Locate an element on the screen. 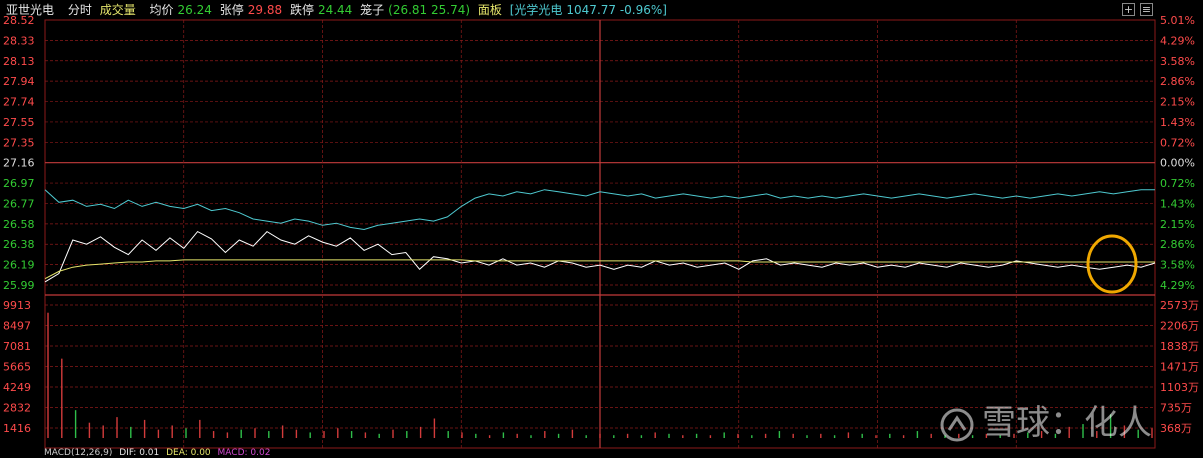  plus-button: + is located at coordinates (1128, 9).